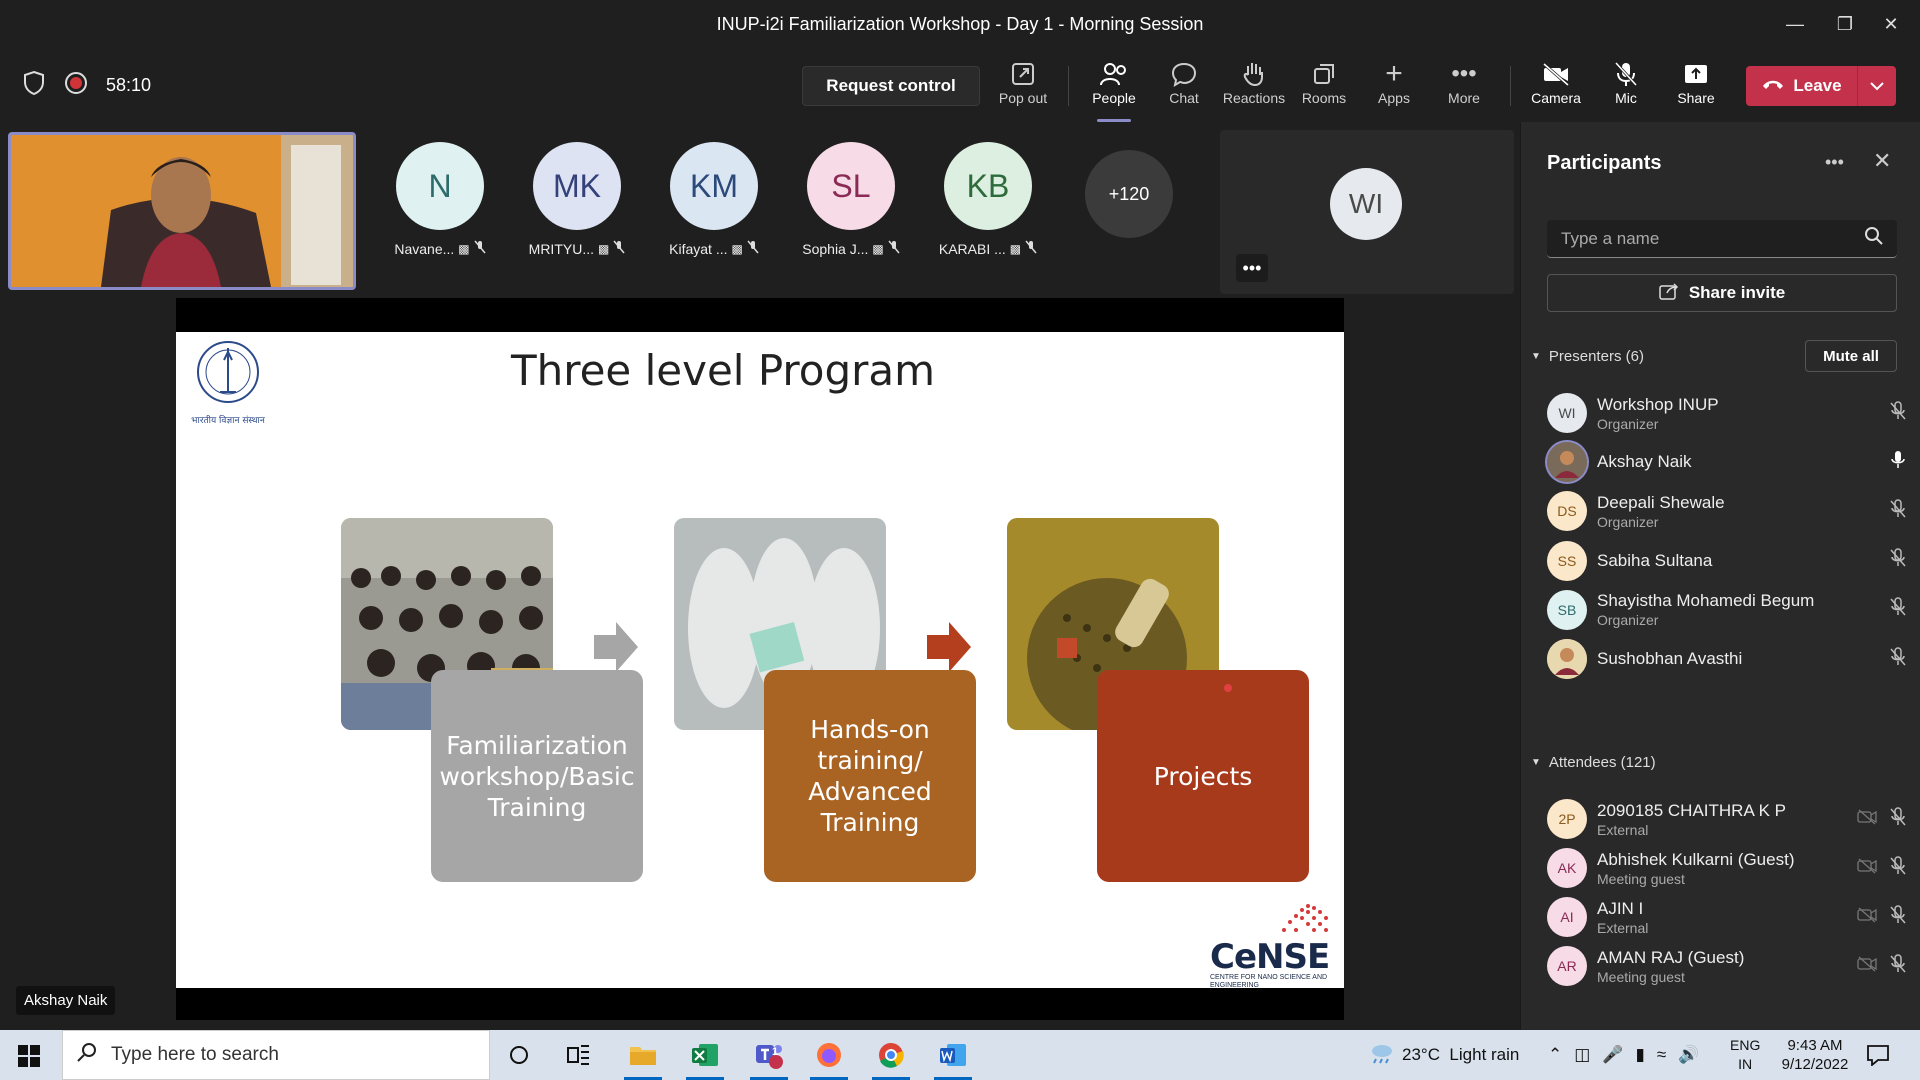 This screenshot has height=1080, width=1920. Describe the element at coordinates (1324, 87) in the screenshot. I see `rooms-button: Rooms` at that location.